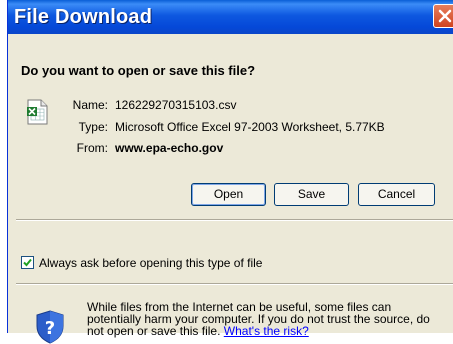 This screenshot has width=453, height=344. What do you see at coordinates (3, 166) in the screenshot?
I see `background-strip` at bounding box center [3, 166].